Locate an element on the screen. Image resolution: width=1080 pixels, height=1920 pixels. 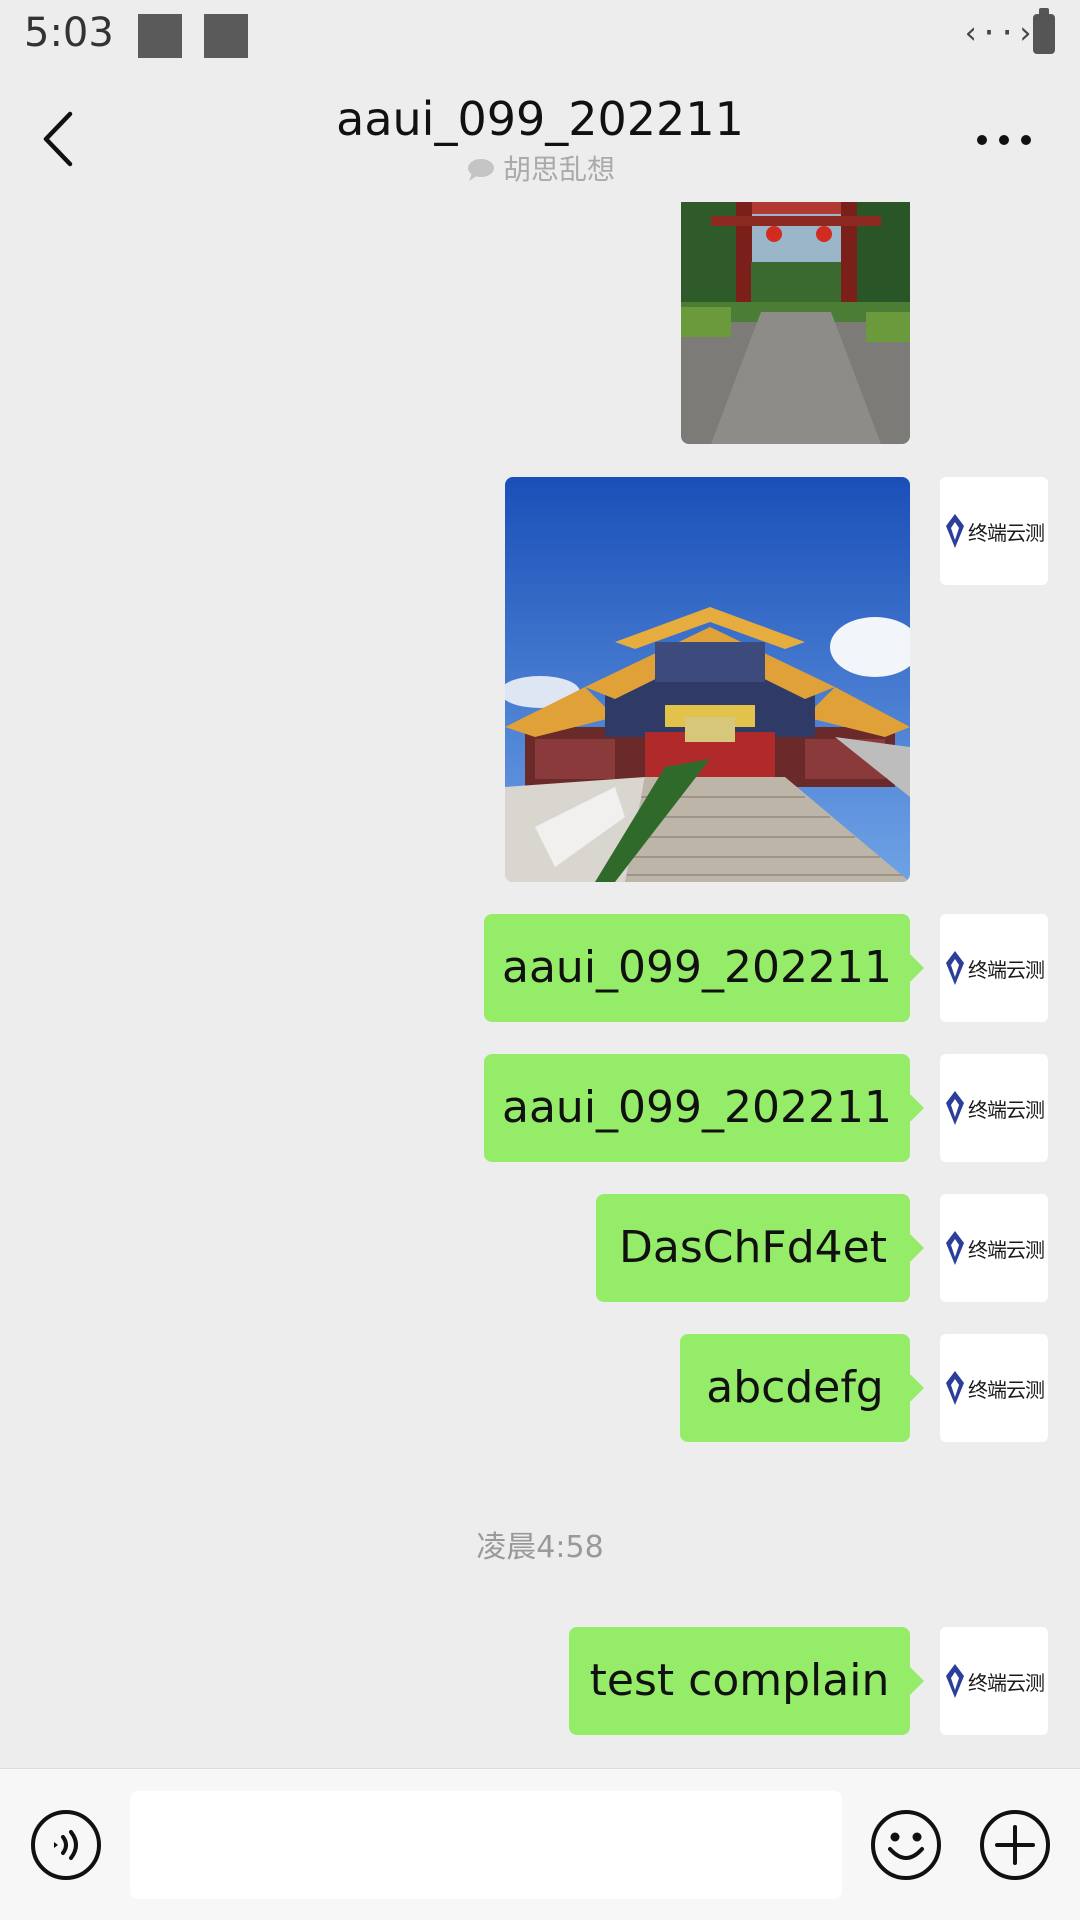
data-transfer-icon: ‹··› is located at coordinates (998, 33).